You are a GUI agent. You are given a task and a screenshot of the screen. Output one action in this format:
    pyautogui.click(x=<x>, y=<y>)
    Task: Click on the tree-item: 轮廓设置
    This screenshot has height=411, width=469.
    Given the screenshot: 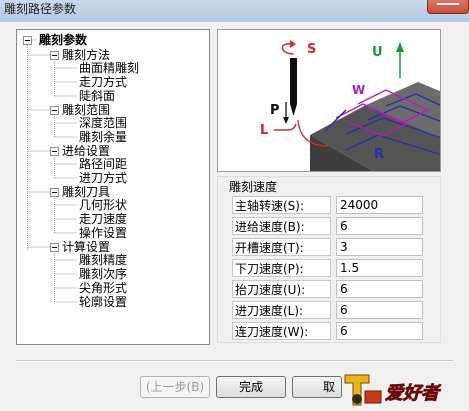 What is the action you would take?
    pyautogui.click(x=103, y=302)
    